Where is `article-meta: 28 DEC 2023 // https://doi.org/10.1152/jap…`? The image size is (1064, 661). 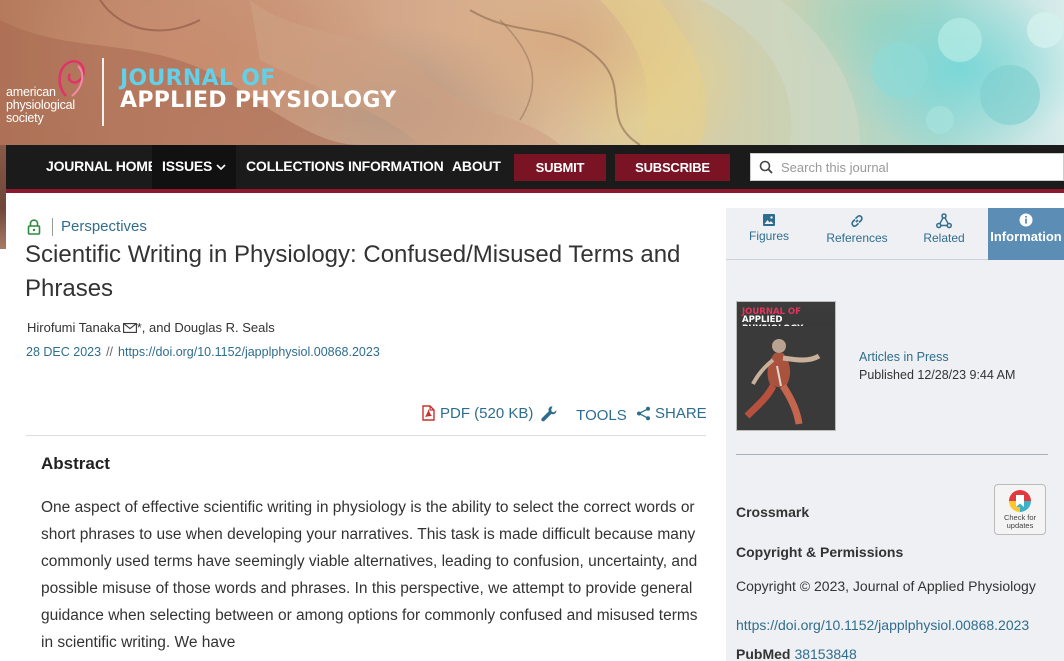 article-meta: 28 DEC 2023 // https://doi.org/10.1152/jap… is located at coordinates (203, 352).